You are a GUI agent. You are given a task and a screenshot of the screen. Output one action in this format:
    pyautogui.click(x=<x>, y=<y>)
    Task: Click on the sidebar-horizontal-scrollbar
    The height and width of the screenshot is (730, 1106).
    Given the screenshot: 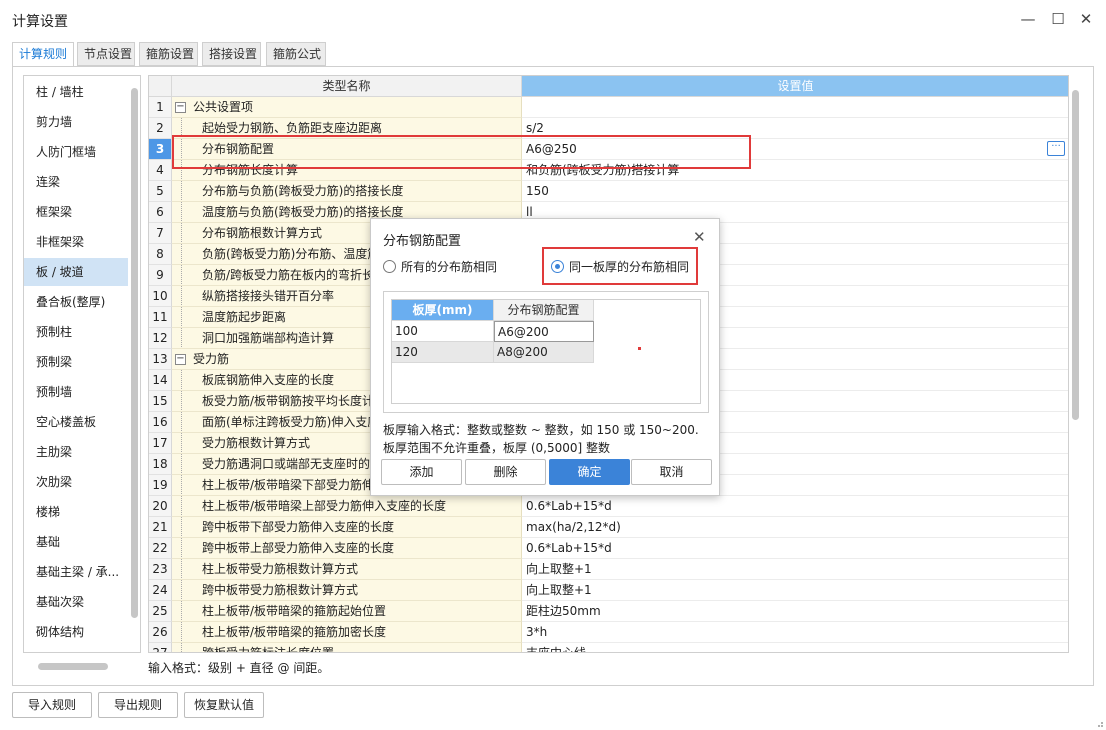 What is the action you would take?
    pyautogui.click(x=73, y=666)
    